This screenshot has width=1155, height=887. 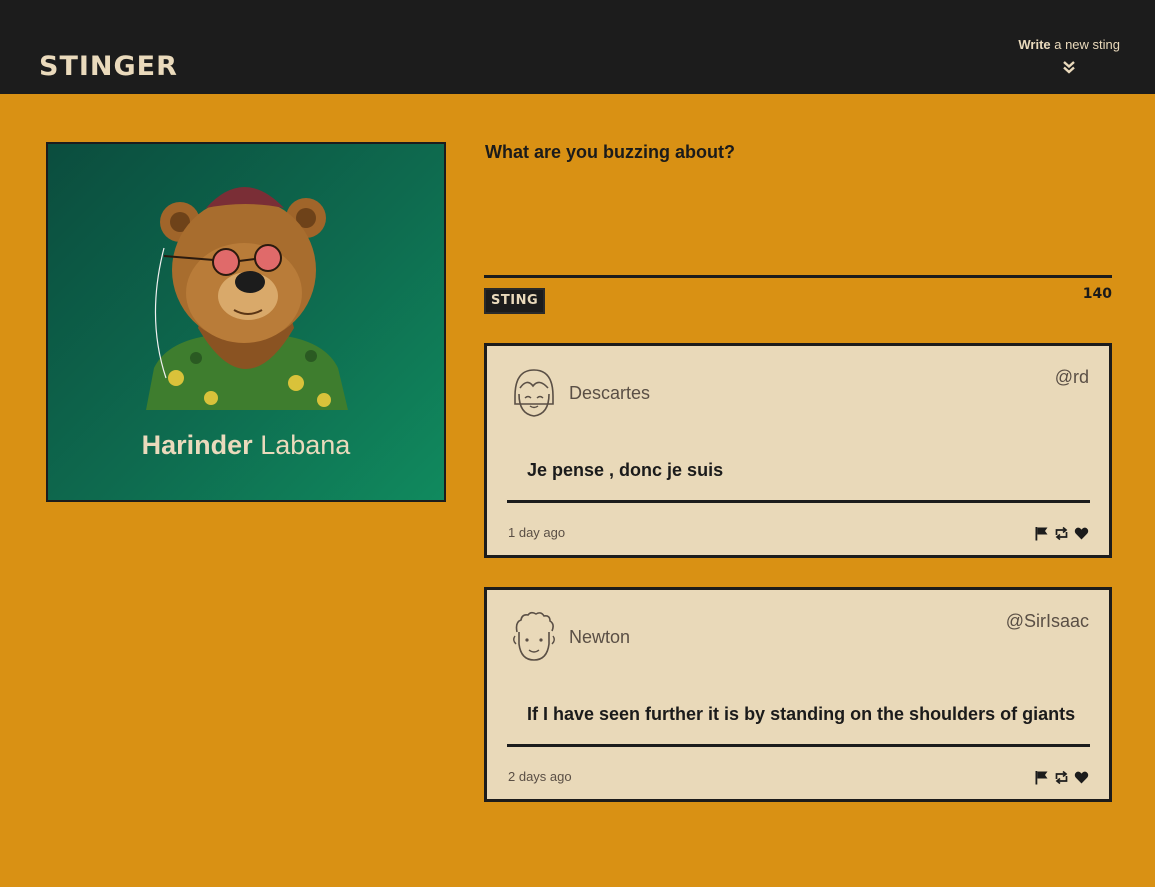 I want to click on character-count: 140, so click(x=1097, y=294).